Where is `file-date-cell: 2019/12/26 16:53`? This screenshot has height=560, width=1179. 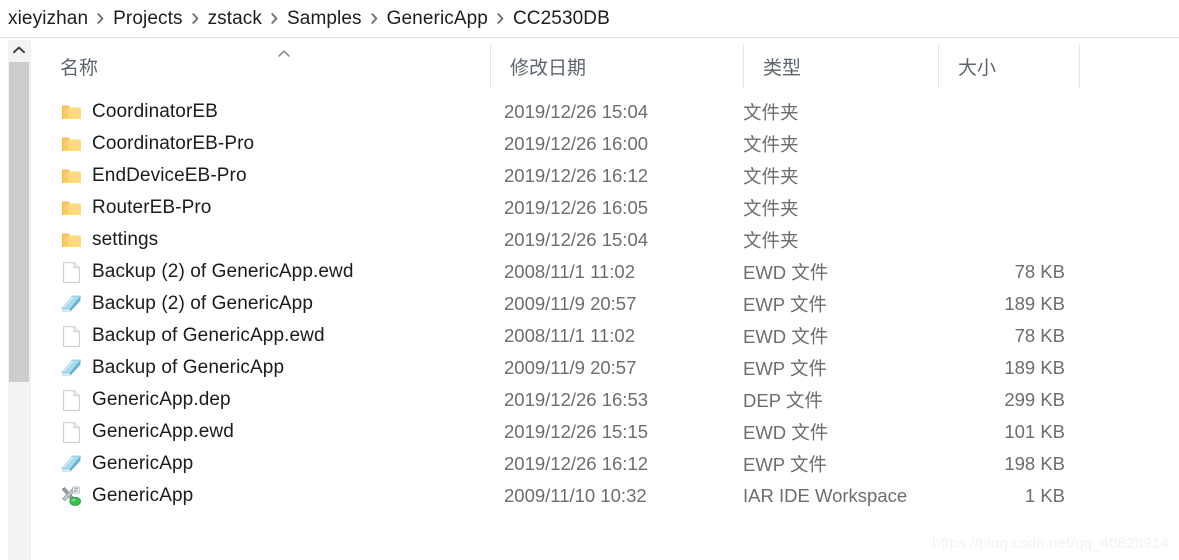 file-date-cell: 2019/12/26 16:53 is located at coordinates (576, 399).